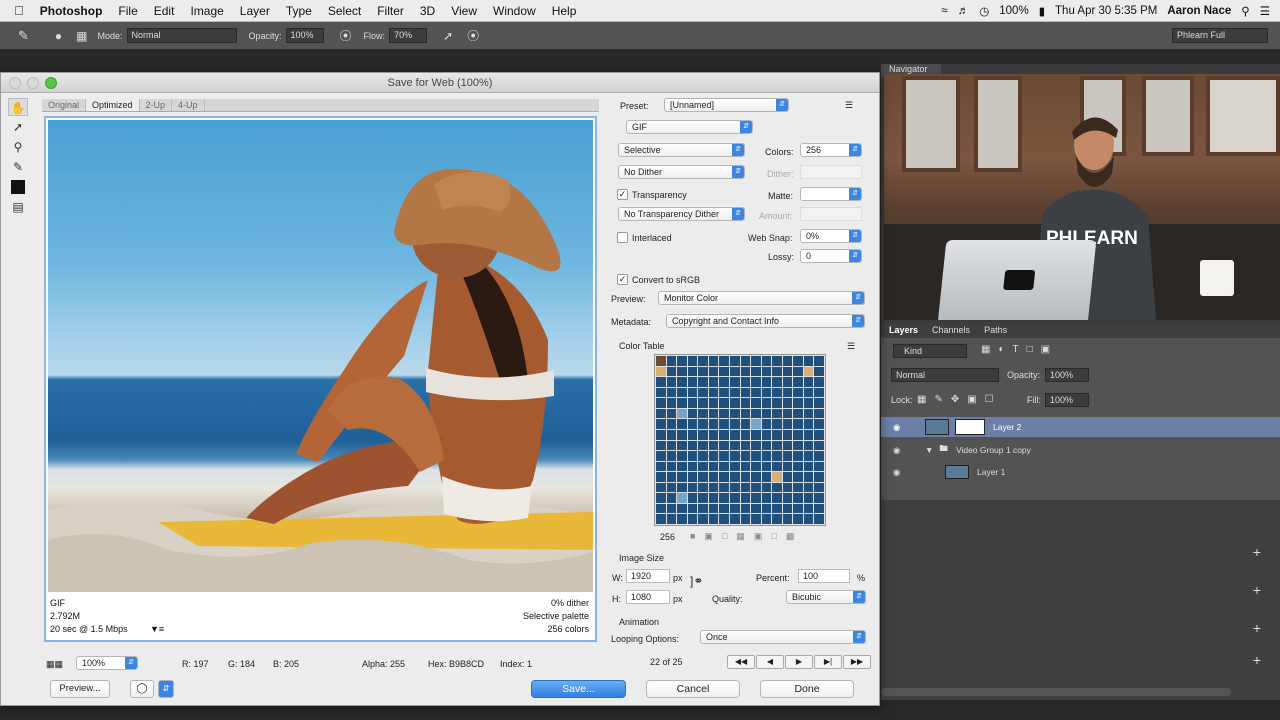  What do you see at coordinates (783, 637) in the screenshot?
I see `looping-select: Once ⇵` at bounding box center [783, 637].